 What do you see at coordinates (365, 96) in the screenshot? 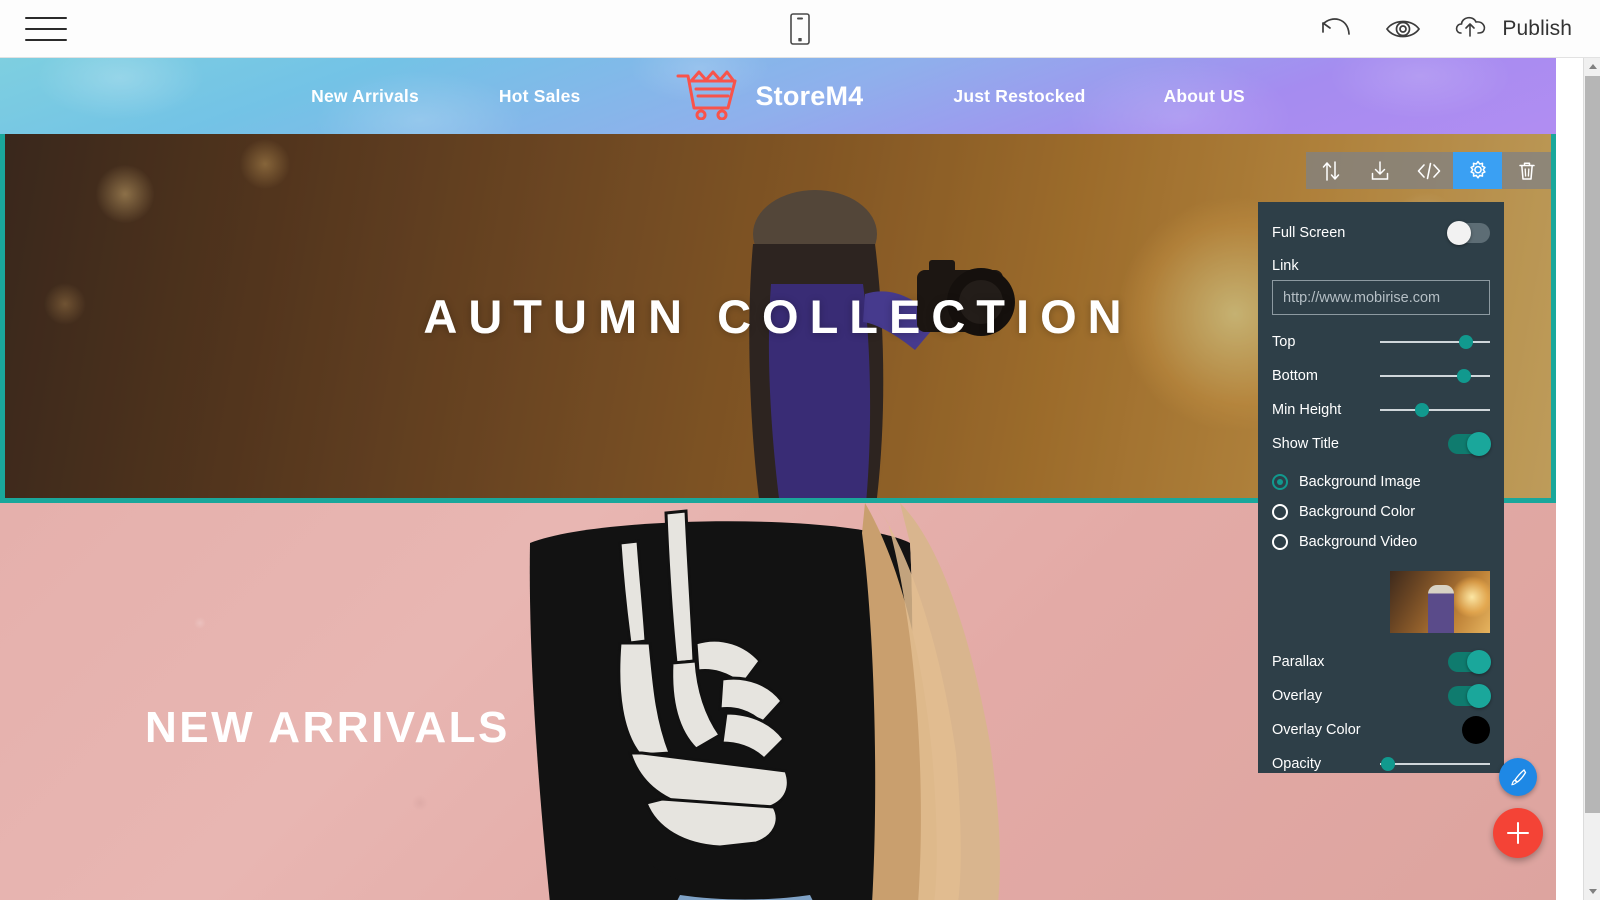
I see `nav-link-new-arrivals: New Arrivals` at bounding box center [365, 96].